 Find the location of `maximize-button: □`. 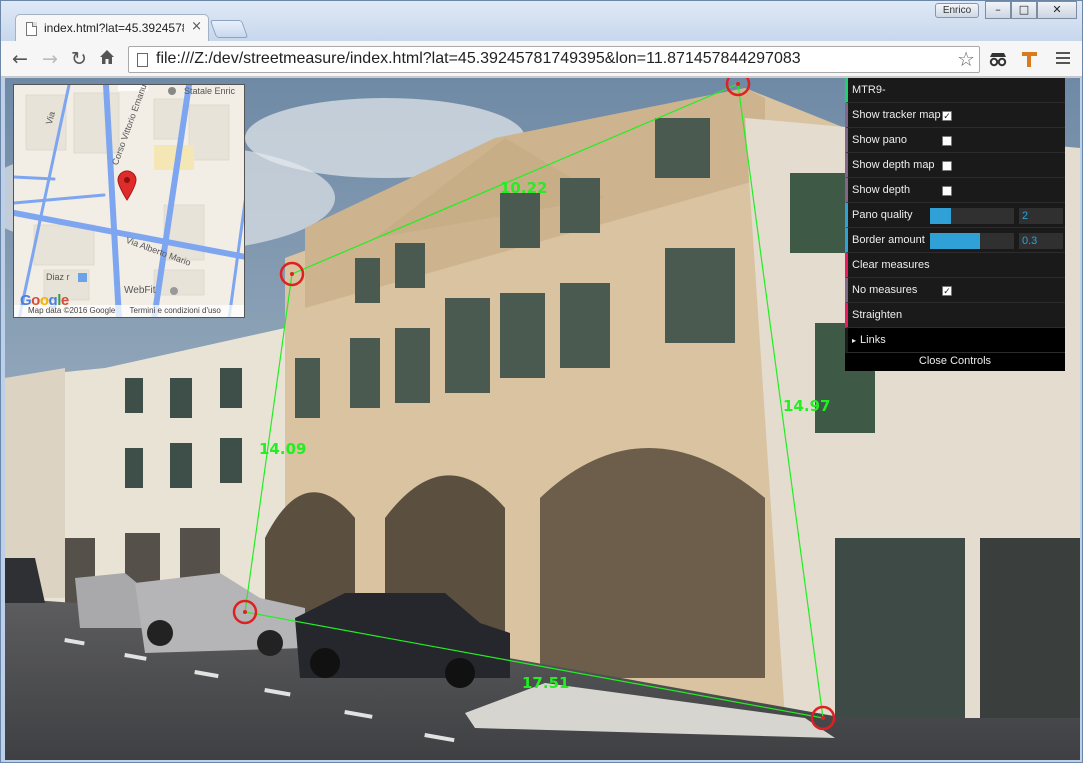

maximize-button: □ is located at coordinates (1024, 10).